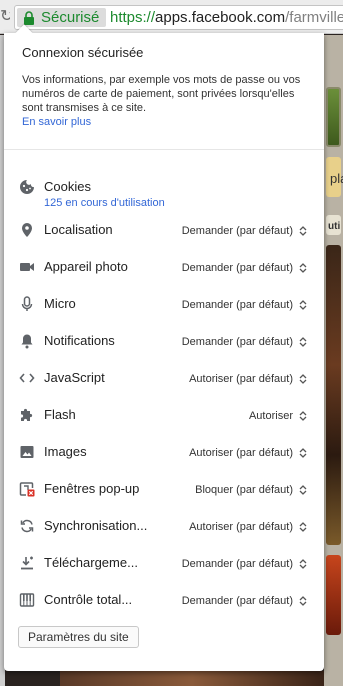 This screenshot has width=343, height=686. What do you see at coordinates (27, 489) in the screenshot?
I see `popup-blocked-icon` at bounding box center [27, 489].